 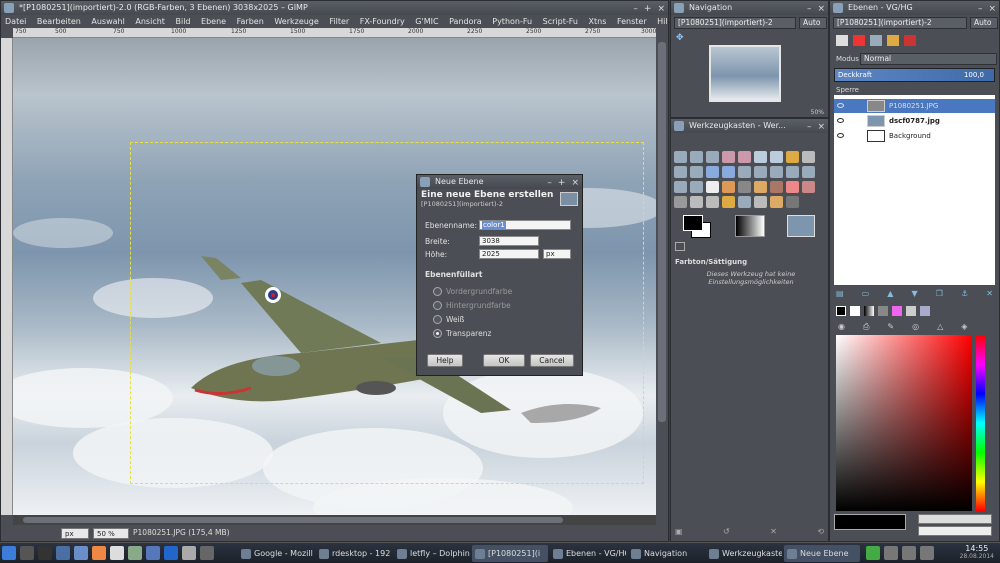 What do you see at coordinates (750, 226) in the screenshot?
I see `brush-preview` at bounding box center [750, 226].